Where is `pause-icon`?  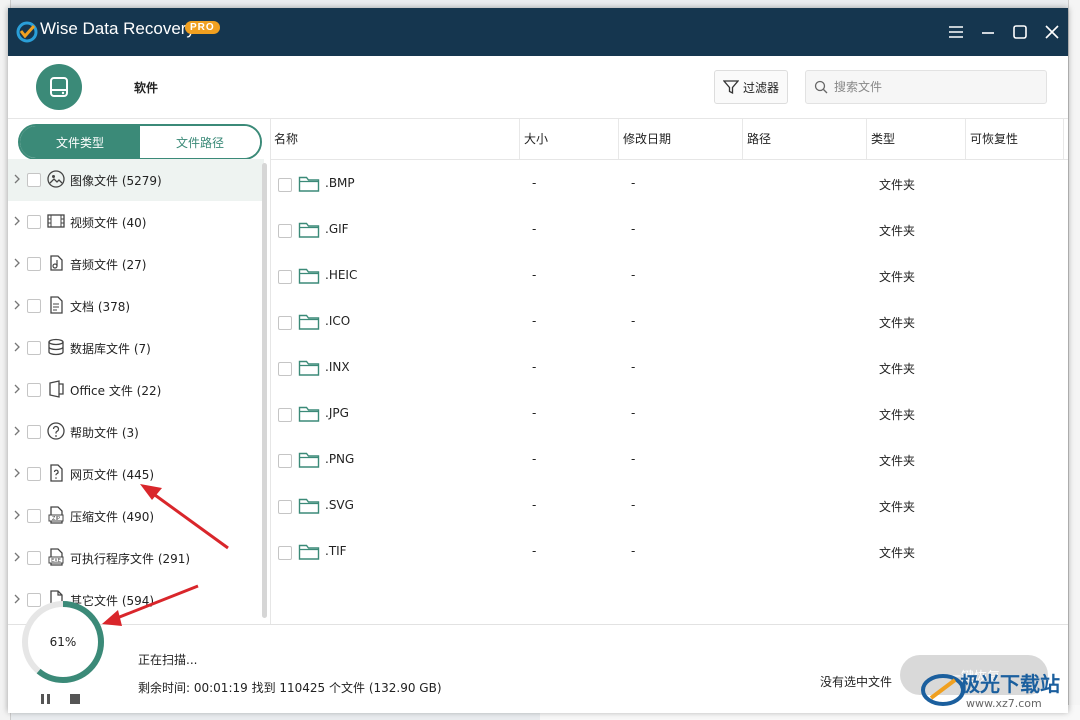
pause-icon is located at coordinates (46, 699).